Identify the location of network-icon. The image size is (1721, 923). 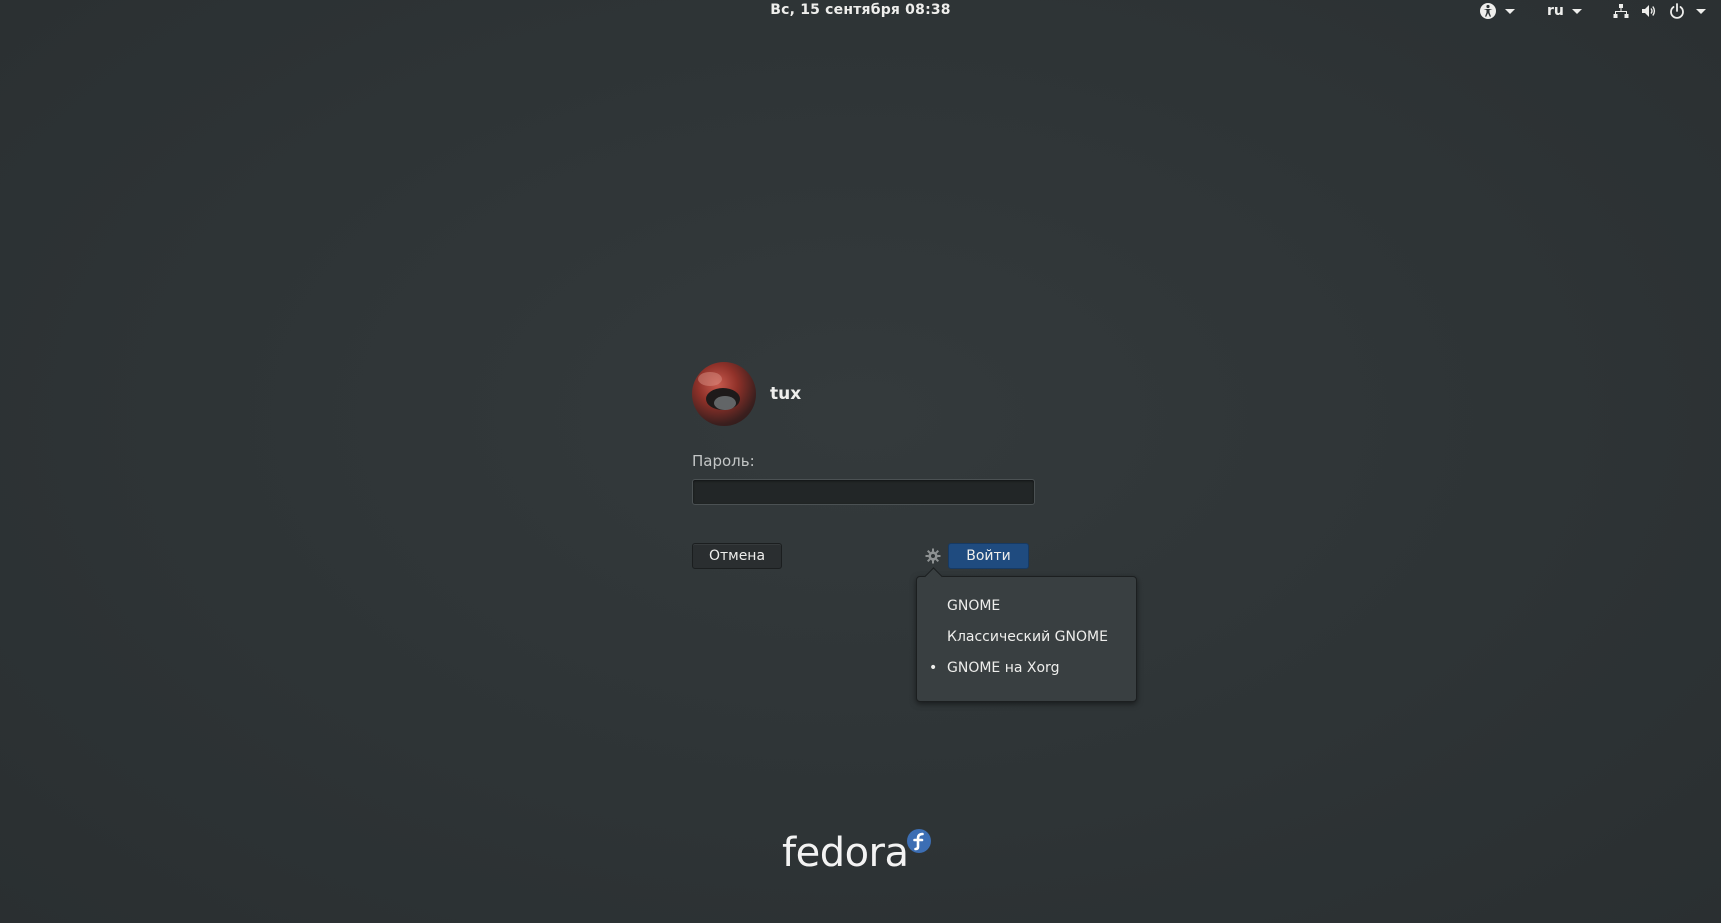
(1621, 11).